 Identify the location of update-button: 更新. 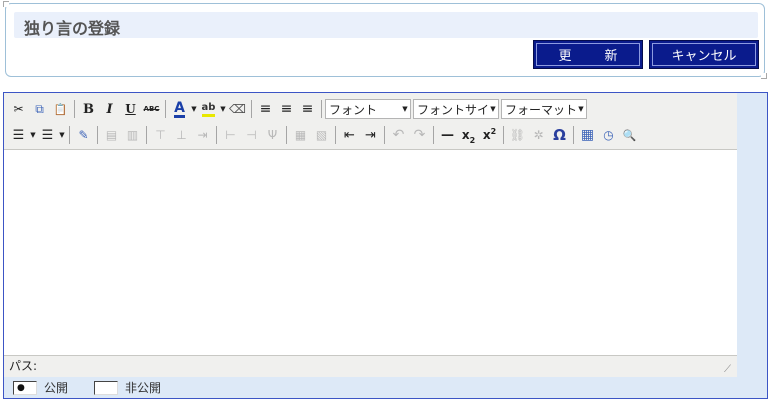
(588, 54).